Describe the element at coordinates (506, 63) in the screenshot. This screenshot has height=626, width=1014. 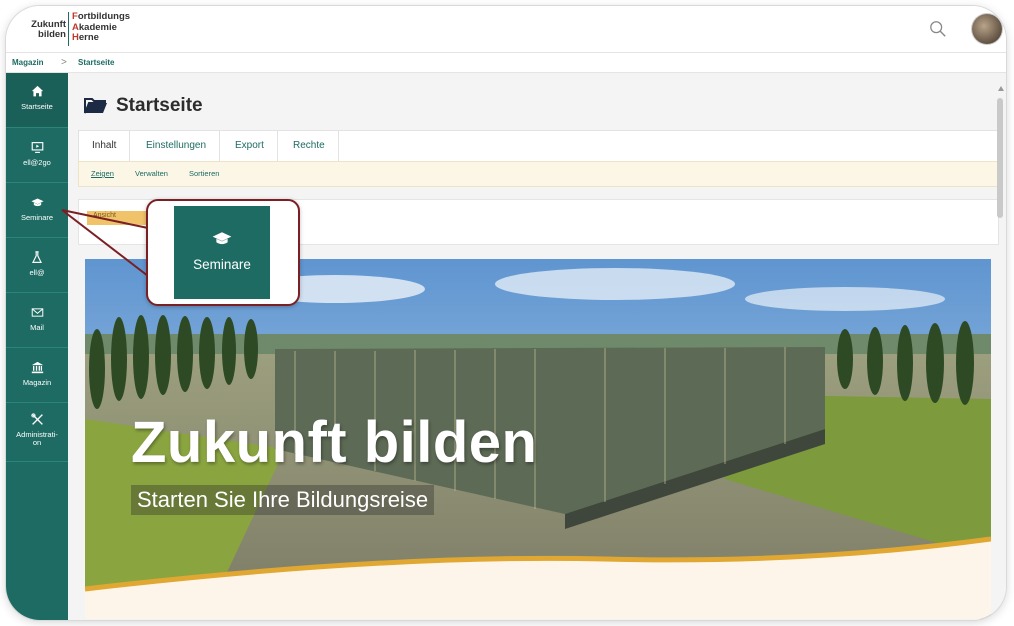
I see `breadcrumb: Magazin > Startseite` at that location.